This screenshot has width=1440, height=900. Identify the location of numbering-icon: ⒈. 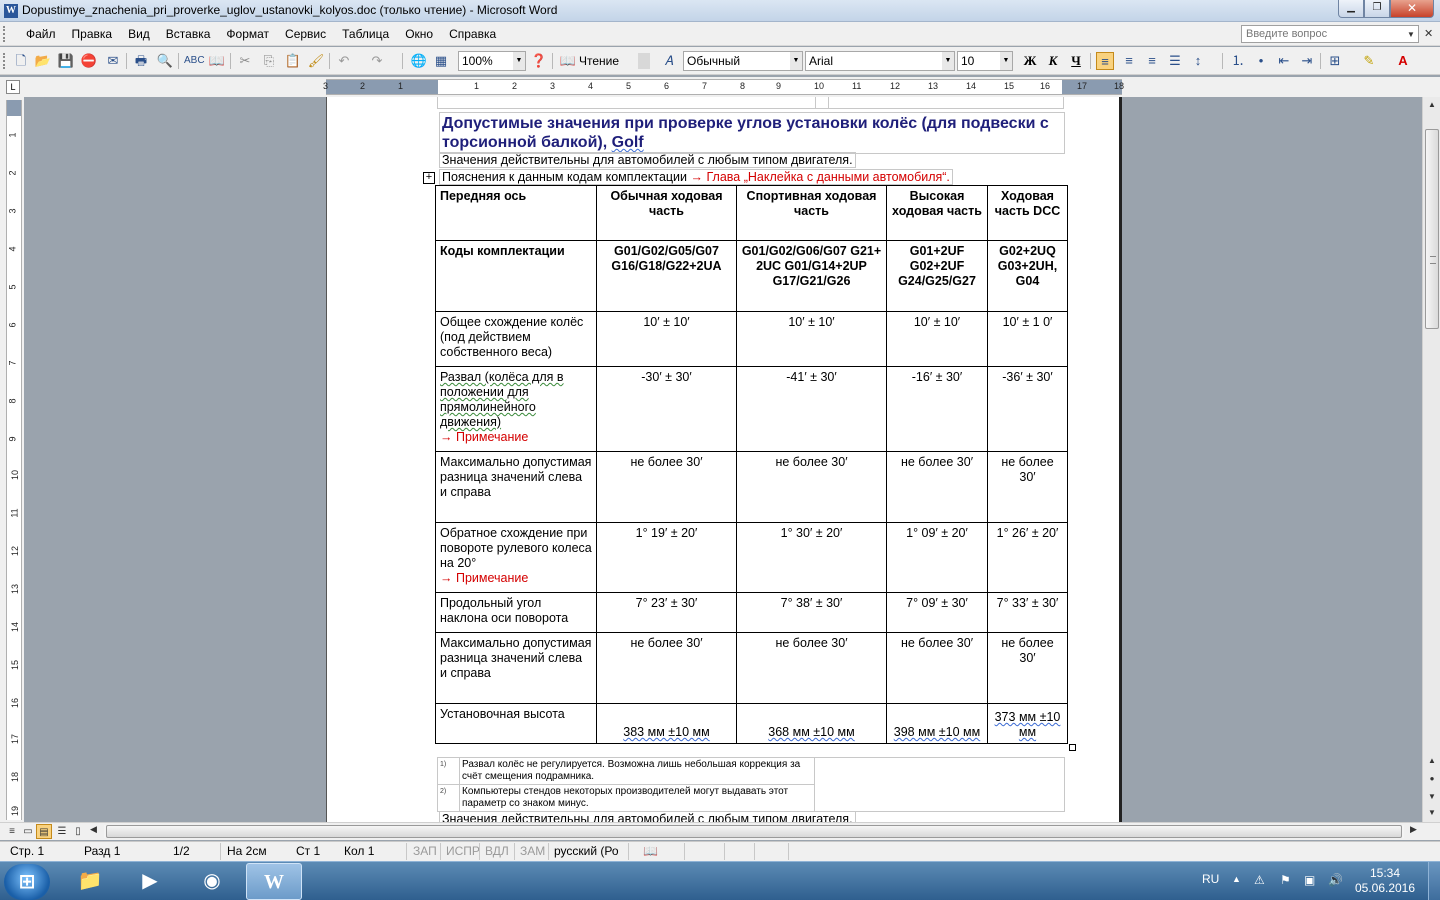
(1238, 61).